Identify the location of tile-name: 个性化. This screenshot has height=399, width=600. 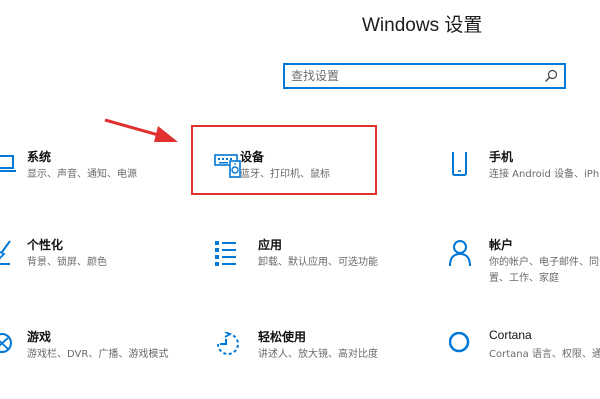
(45, 245).